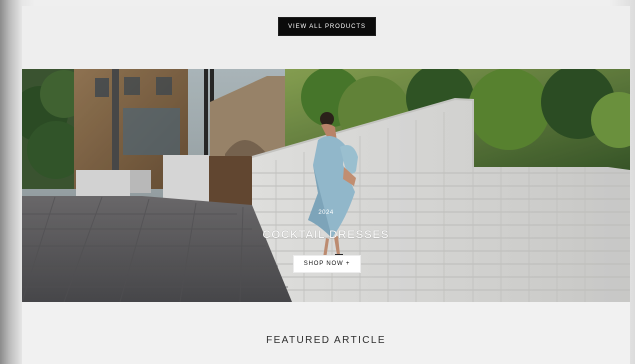 This screenshot has height=364, width=635. Describe the element at coordinates (326, 235) in the screenshot. I see `hero-title: COCKTAIL DRESSES` at that location.